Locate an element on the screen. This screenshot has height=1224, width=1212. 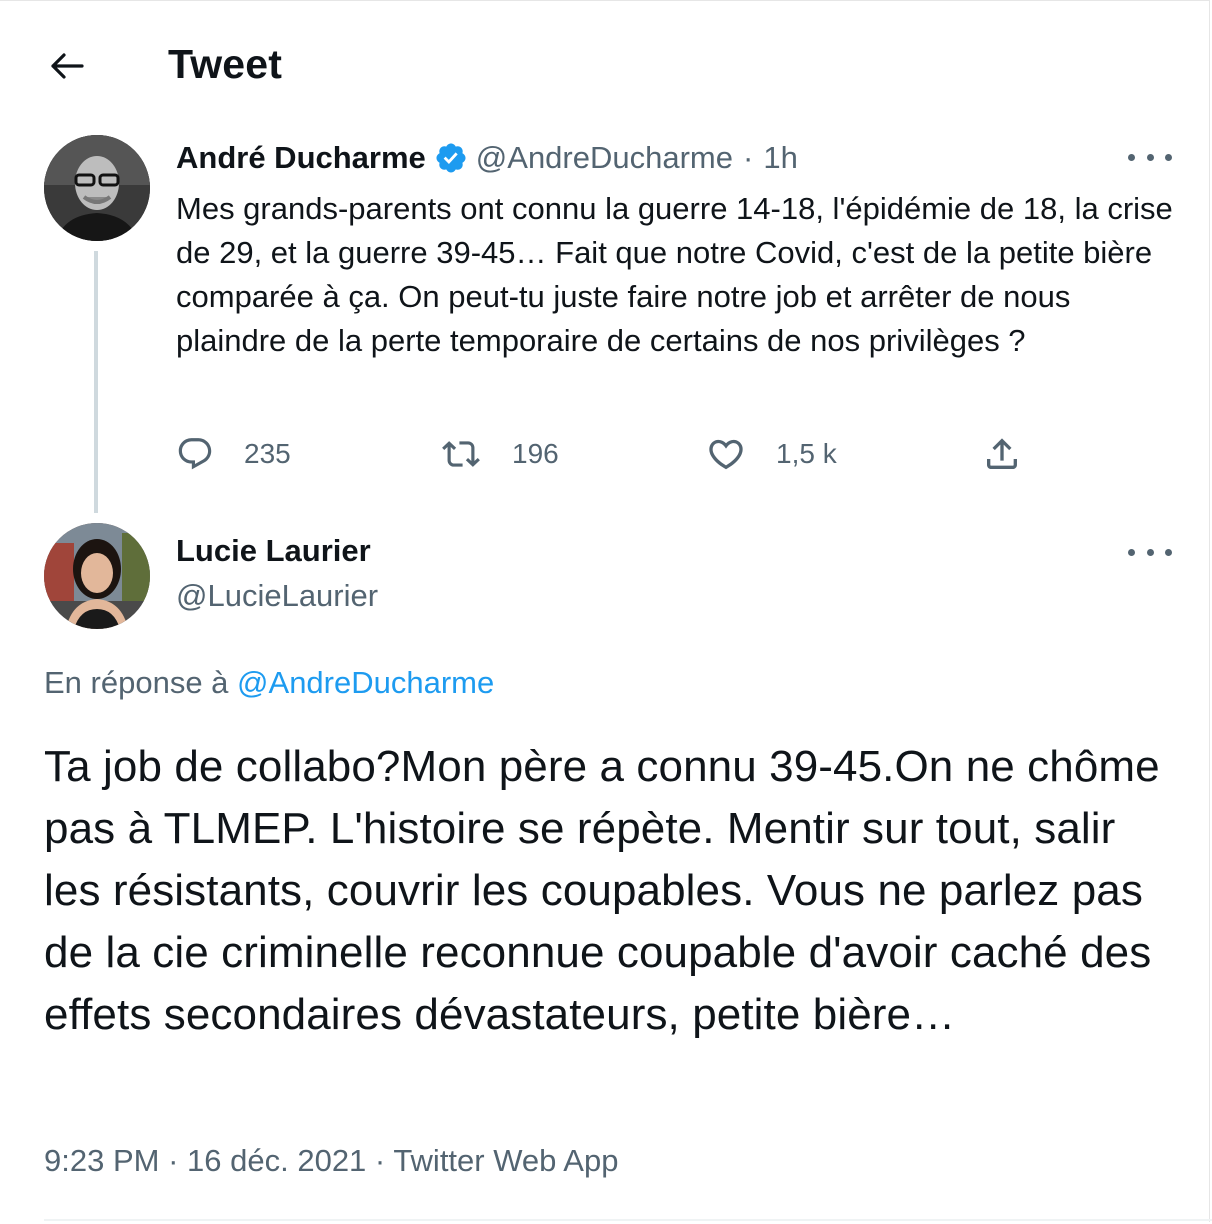
reply-source-app: Twitter Web App is located at coordinates (505, 1160).